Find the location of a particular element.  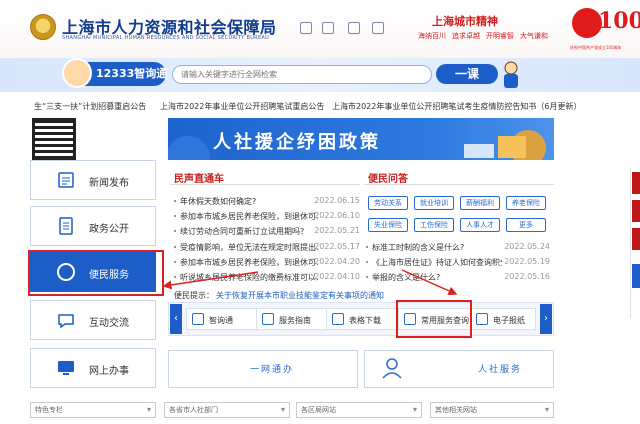

tip-link: 关于恢复开展本市职业技能鉴定有关事项的通知 is located at coordinates (300, 295).